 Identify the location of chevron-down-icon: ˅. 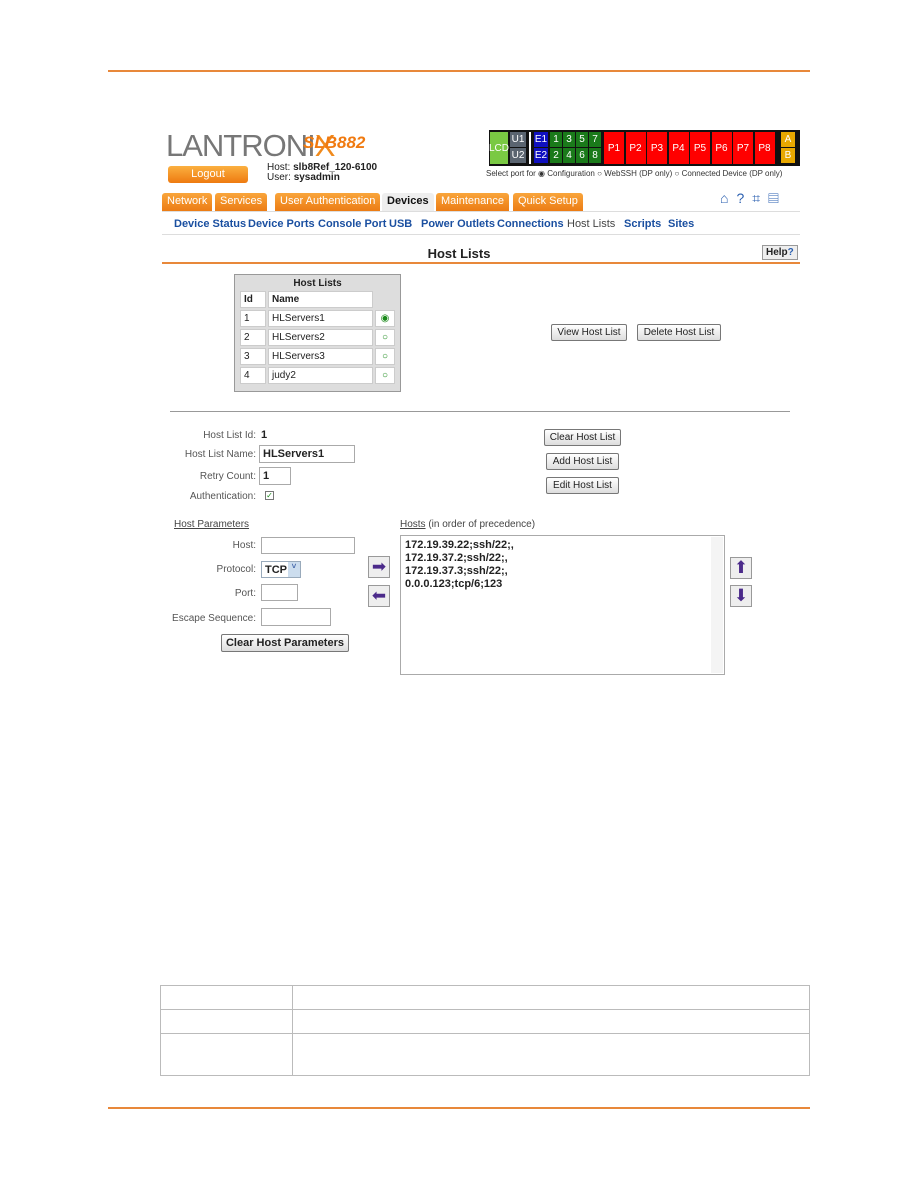
(294, 569).